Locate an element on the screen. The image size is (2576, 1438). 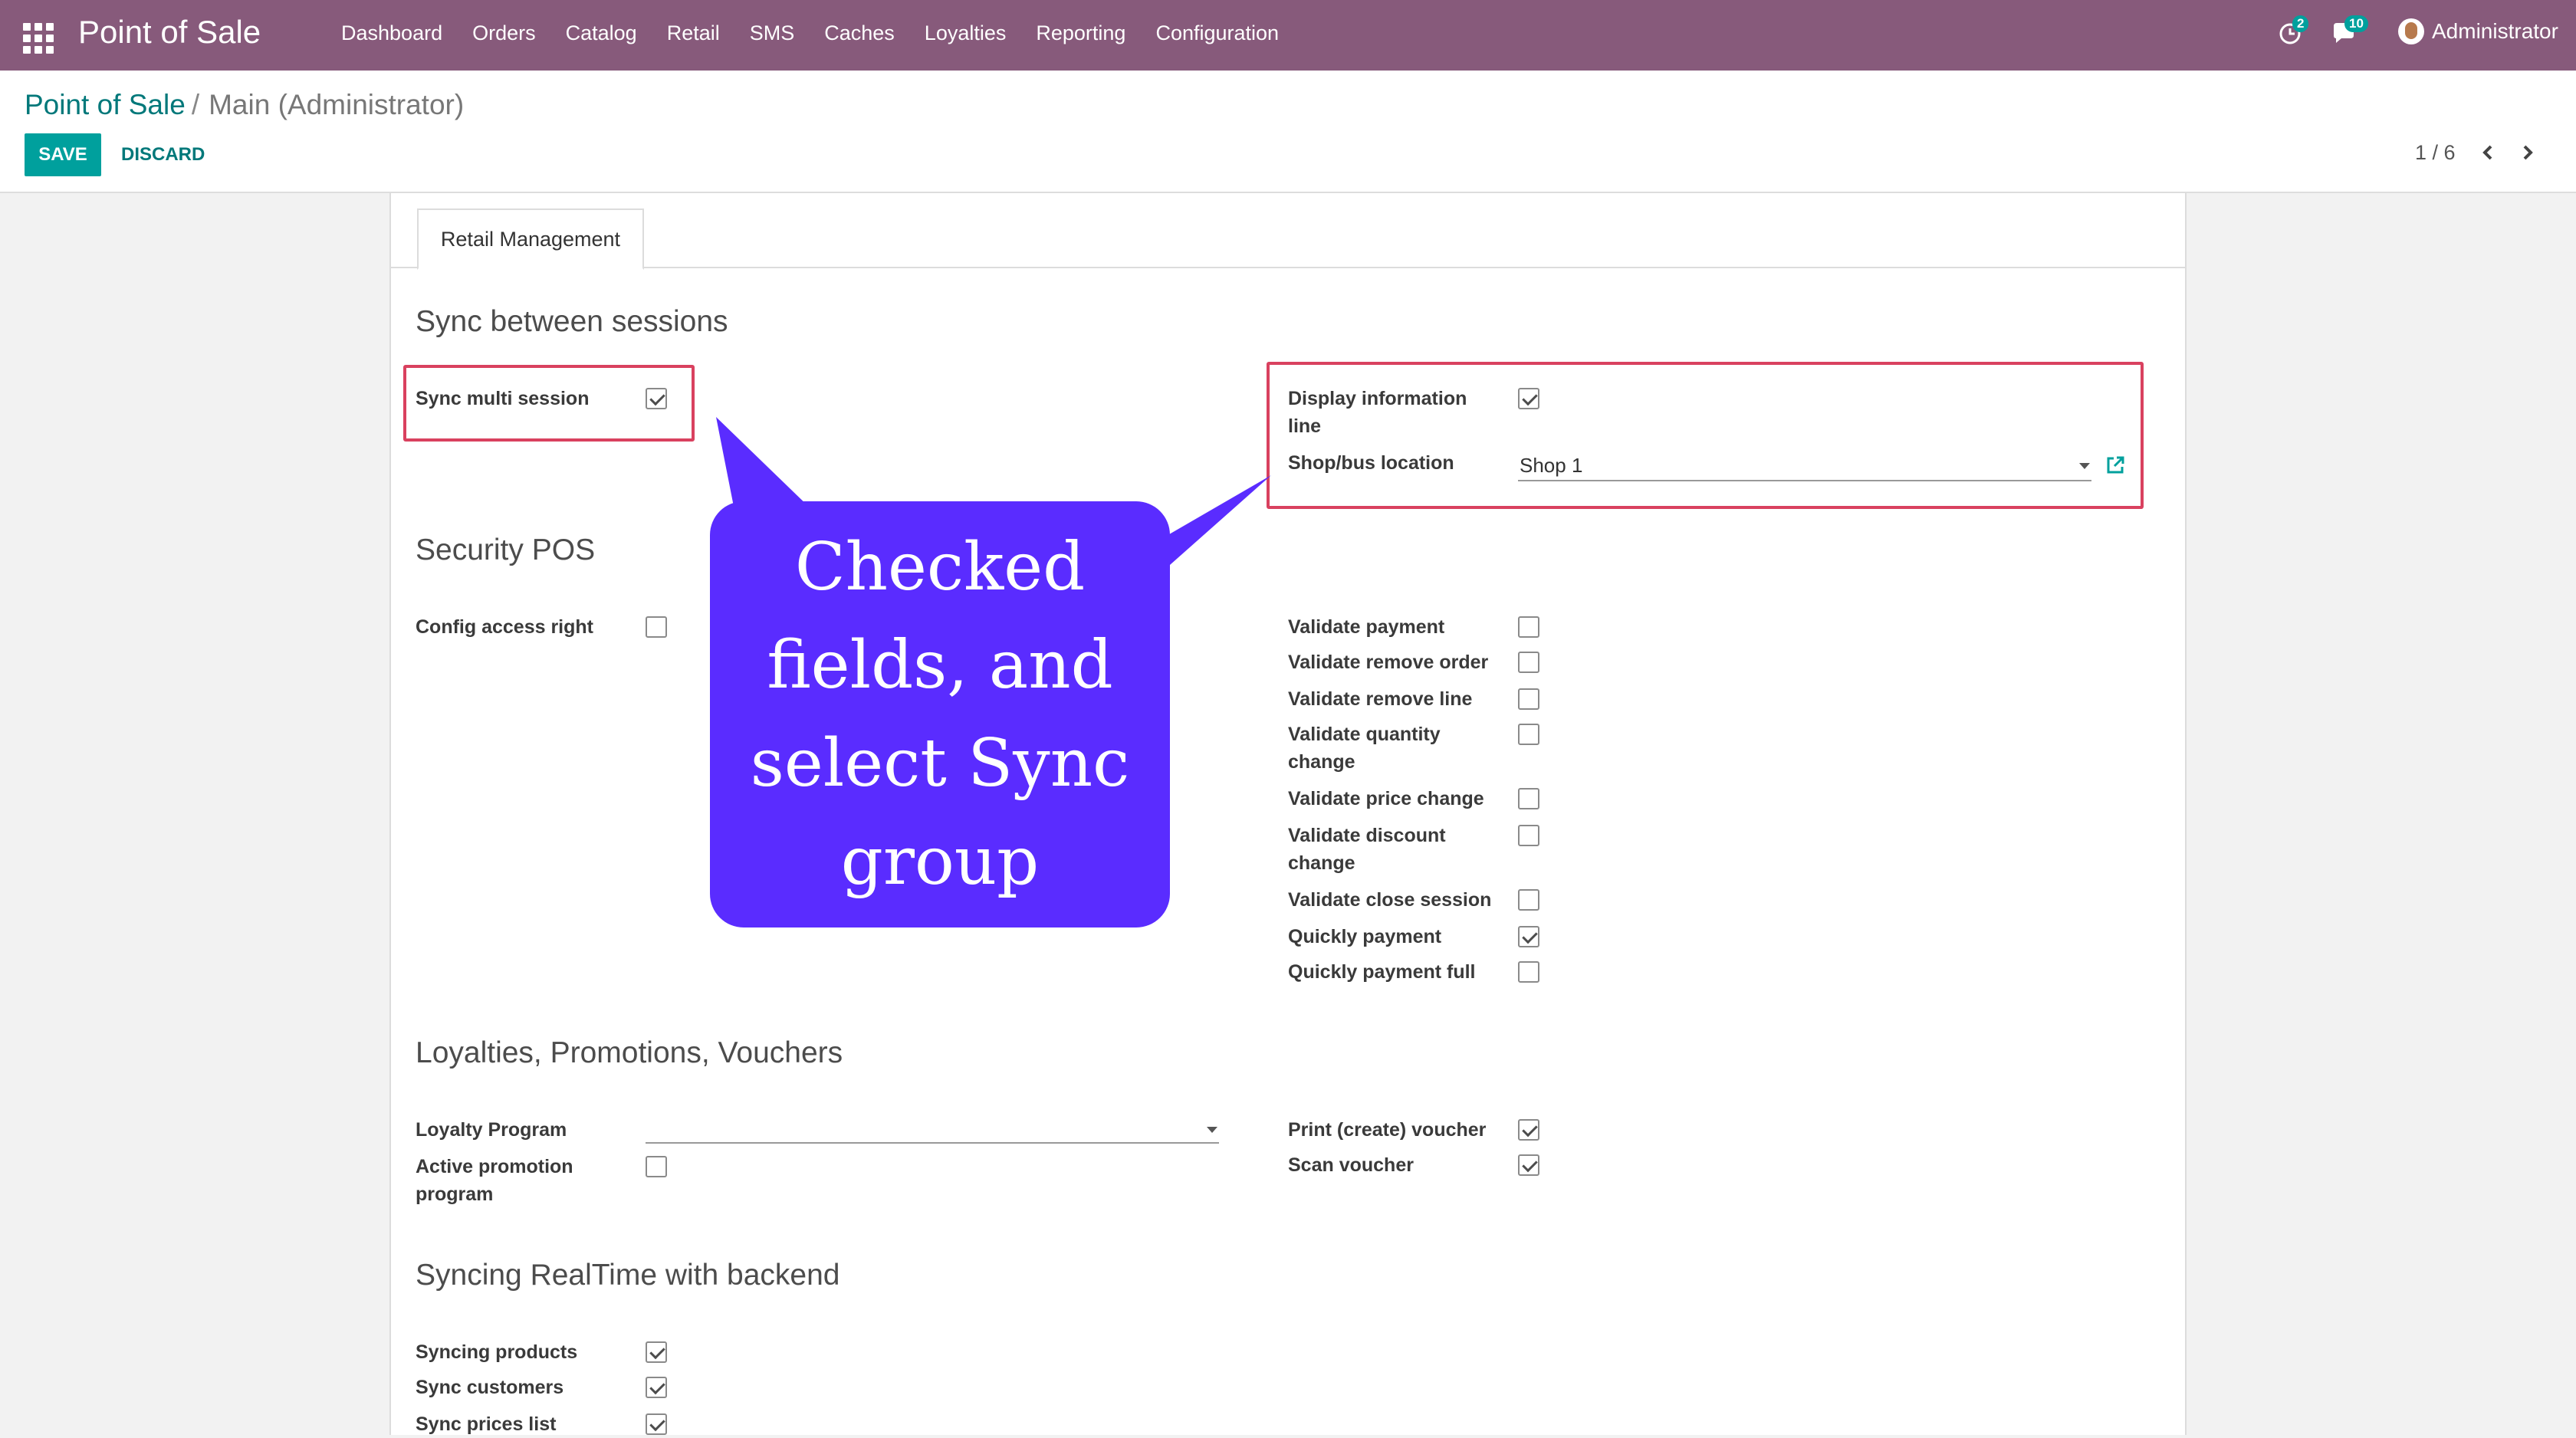
label-syncing-products: Syncing products is located at coordinates (497, 1352).